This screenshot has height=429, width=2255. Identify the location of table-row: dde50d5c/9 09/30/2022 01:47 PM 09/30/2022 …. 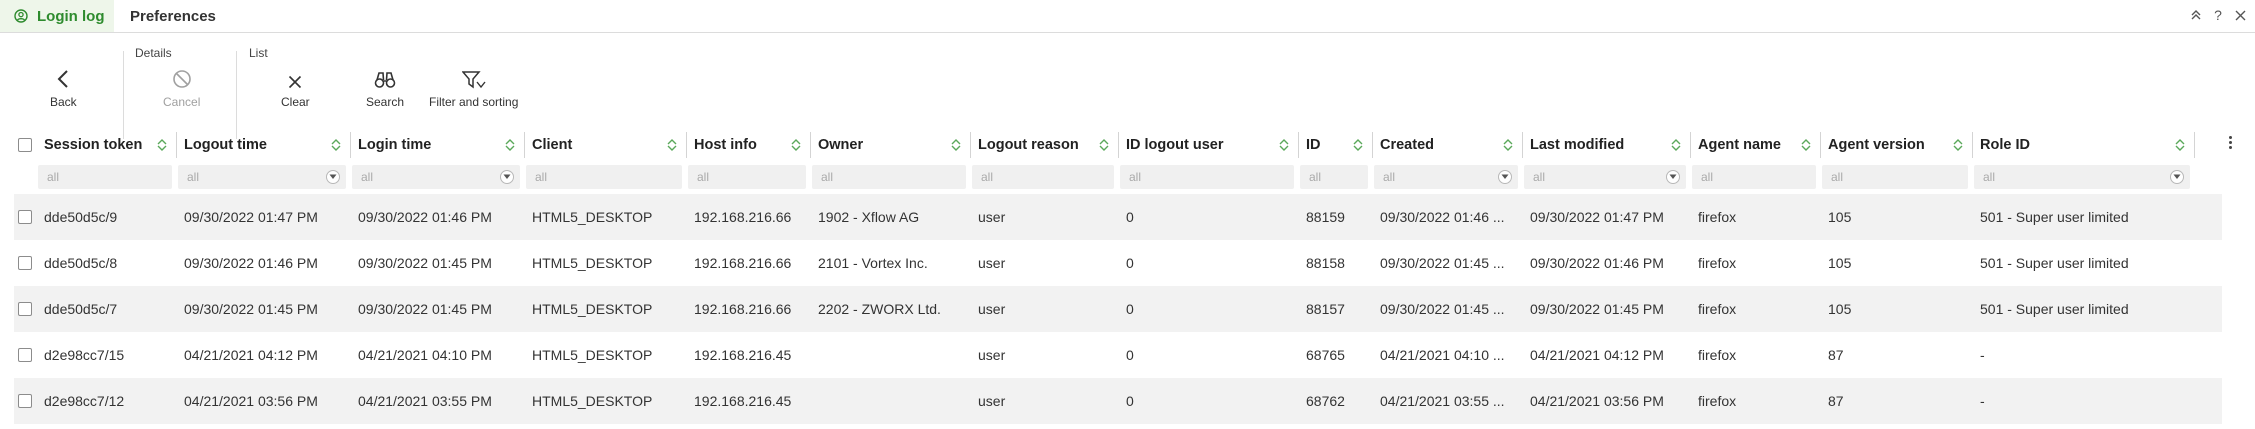
(1118, 217).